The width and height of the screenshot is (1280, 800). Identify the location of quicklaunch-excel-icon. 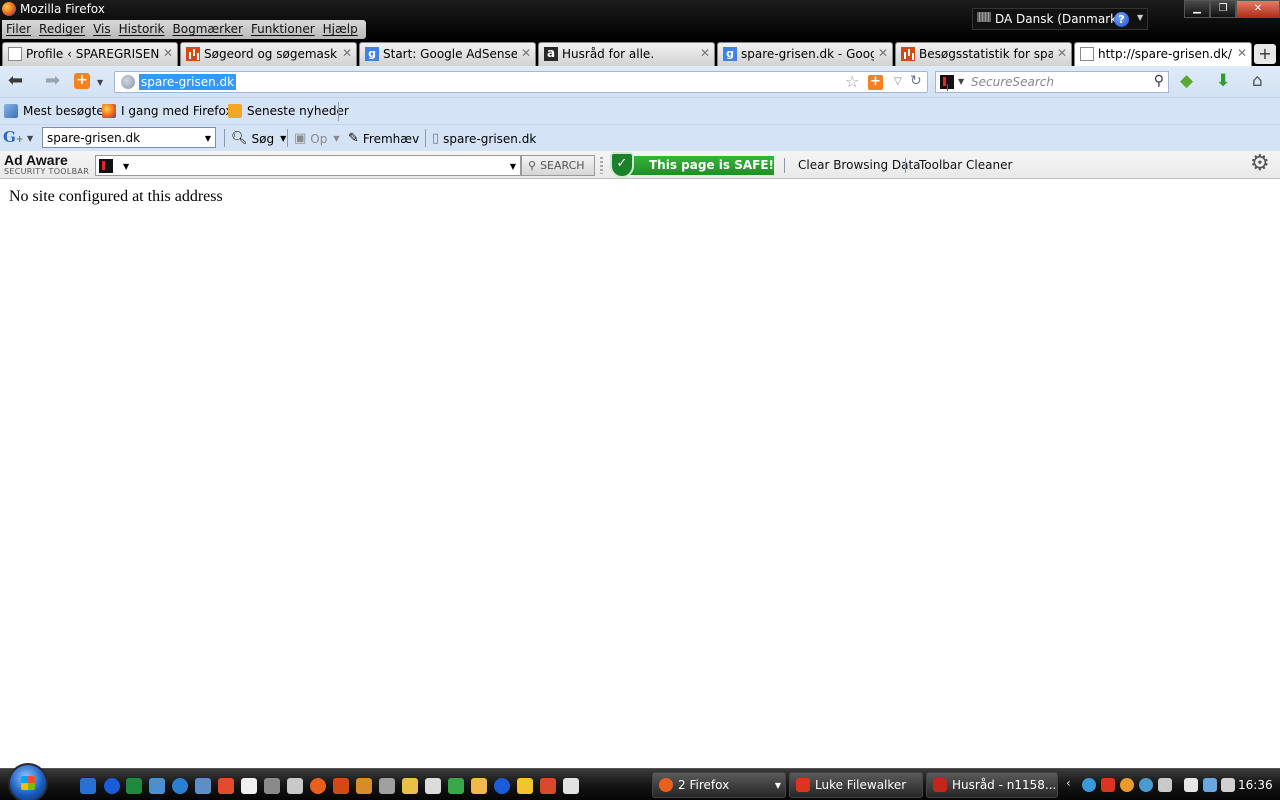
(134, 786).